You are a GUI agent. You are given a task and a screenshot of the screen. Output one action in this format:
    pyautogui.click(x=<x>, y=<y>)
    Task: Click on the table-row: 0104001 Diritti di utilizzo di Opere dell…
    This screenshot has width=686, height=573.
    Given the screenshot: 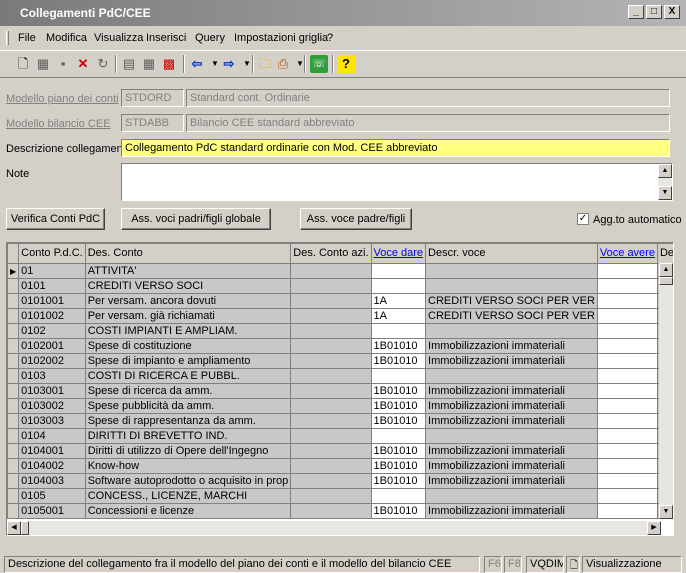 What is the action you would take?
    pyautogui.click(x=340, y=451)
    